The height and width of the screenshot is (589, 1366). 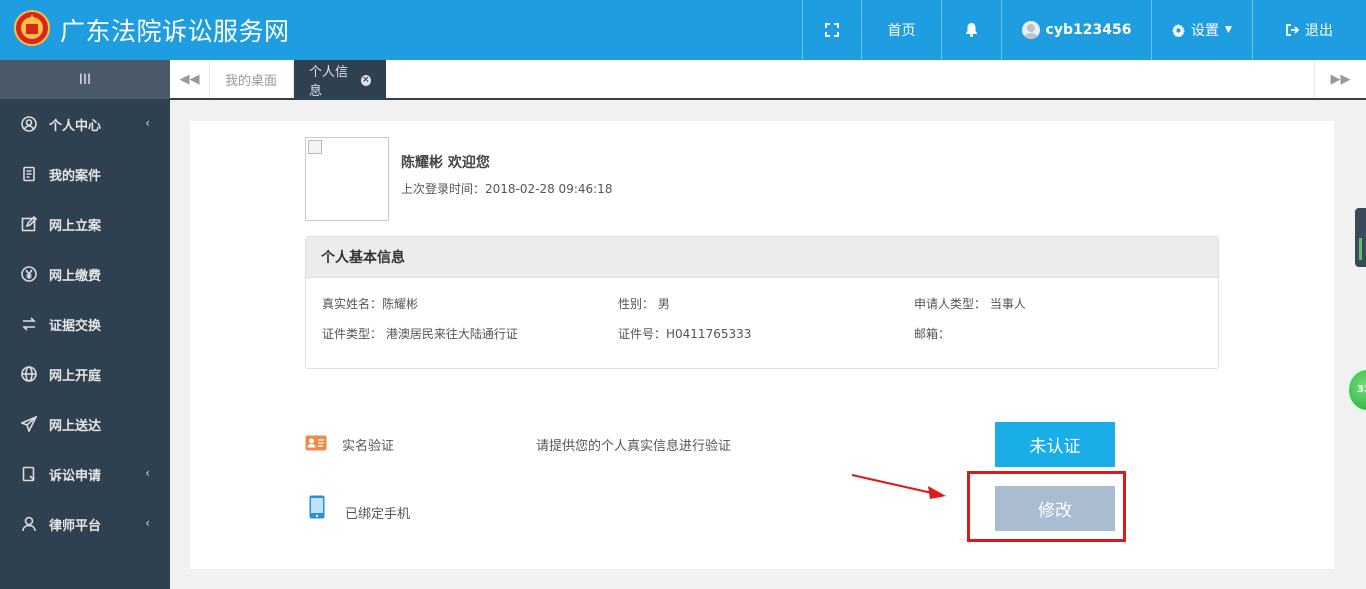 I want to click on sidebar-item-label: 网上送达, so click(x=75, y=426).